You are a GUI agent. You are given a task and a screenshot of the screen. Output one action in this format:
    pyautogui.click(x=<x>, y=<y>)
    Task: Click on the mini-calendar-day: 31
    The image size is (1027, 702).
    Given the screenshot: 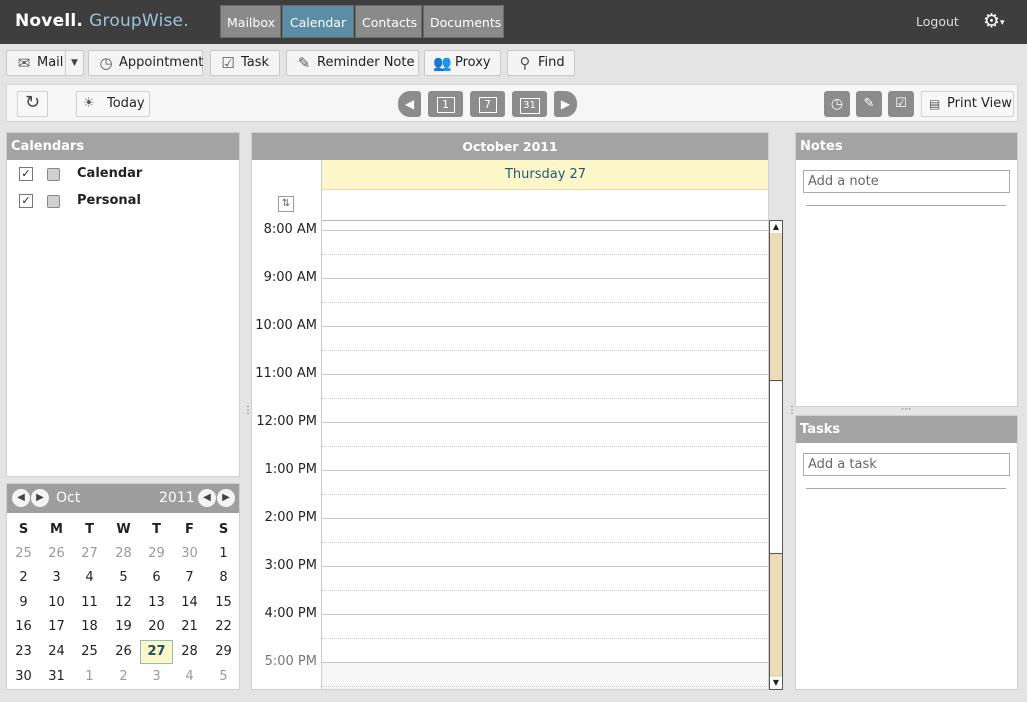 What is the action you would take?
    pyautogui.click(x=56, y=677)
    